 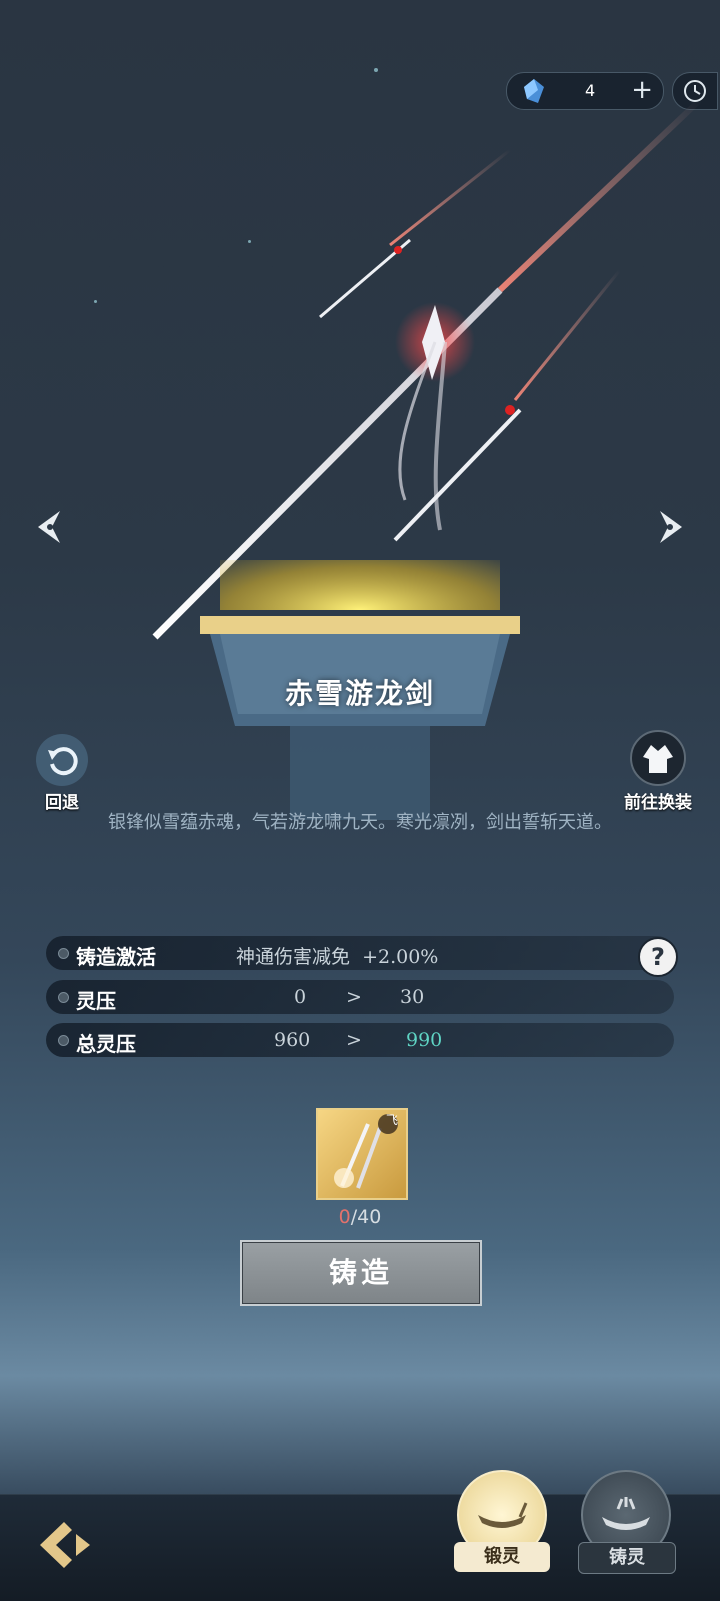 What do you see at coordinates (502, 1557) in the screenshot?
I see `tab-label: 锻灵` at bounding box center [502, 1557].